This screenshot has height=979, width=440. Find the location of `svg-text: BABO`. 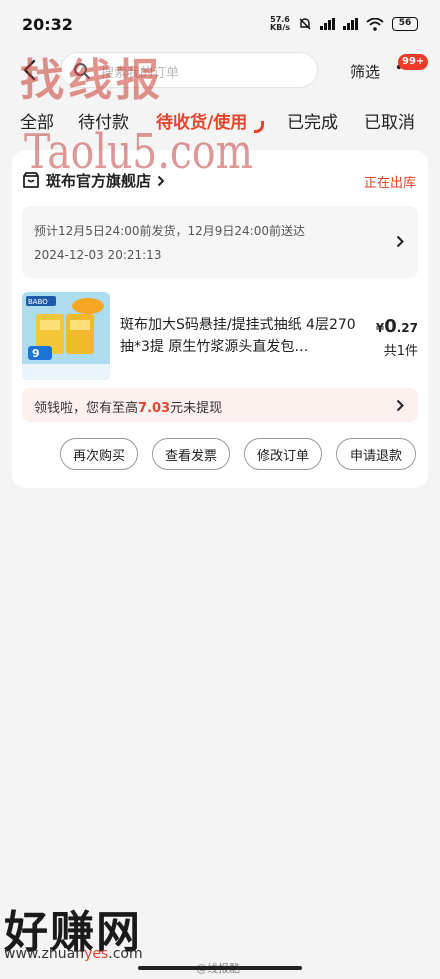

svg-text: BABO is located at coordinates (38, 302).